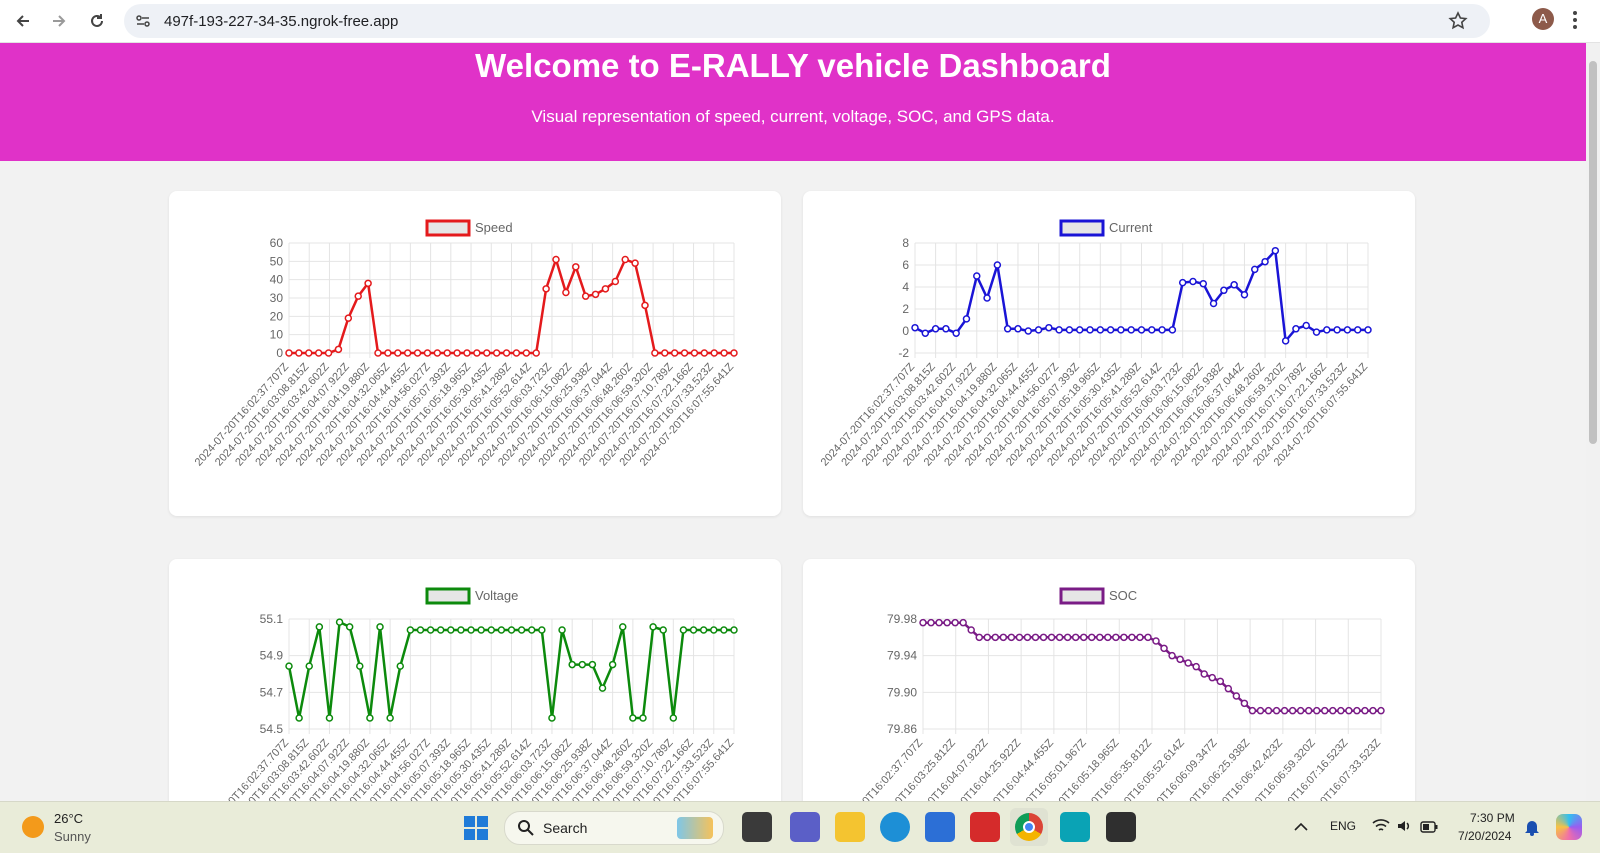 The height and width of the screenshot is (853, 1600). I want to click on search-highlight-icon, so click(695, 828).